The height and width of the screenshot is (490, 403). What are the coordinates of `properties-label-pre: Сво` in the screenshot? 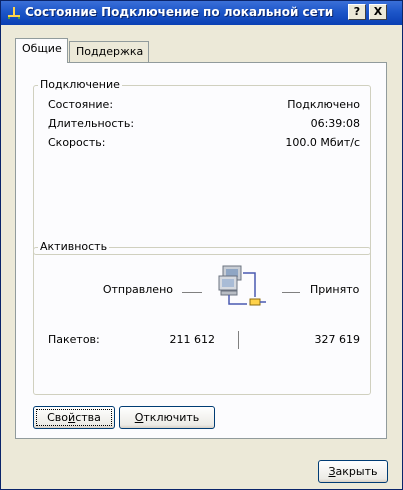 It's located at (58, 417).